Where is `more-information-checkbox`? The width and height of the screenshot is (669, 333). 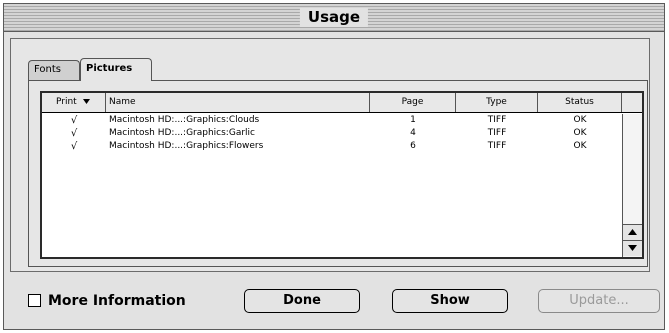
more-information-checkbox is located at coordinates (34, 300).